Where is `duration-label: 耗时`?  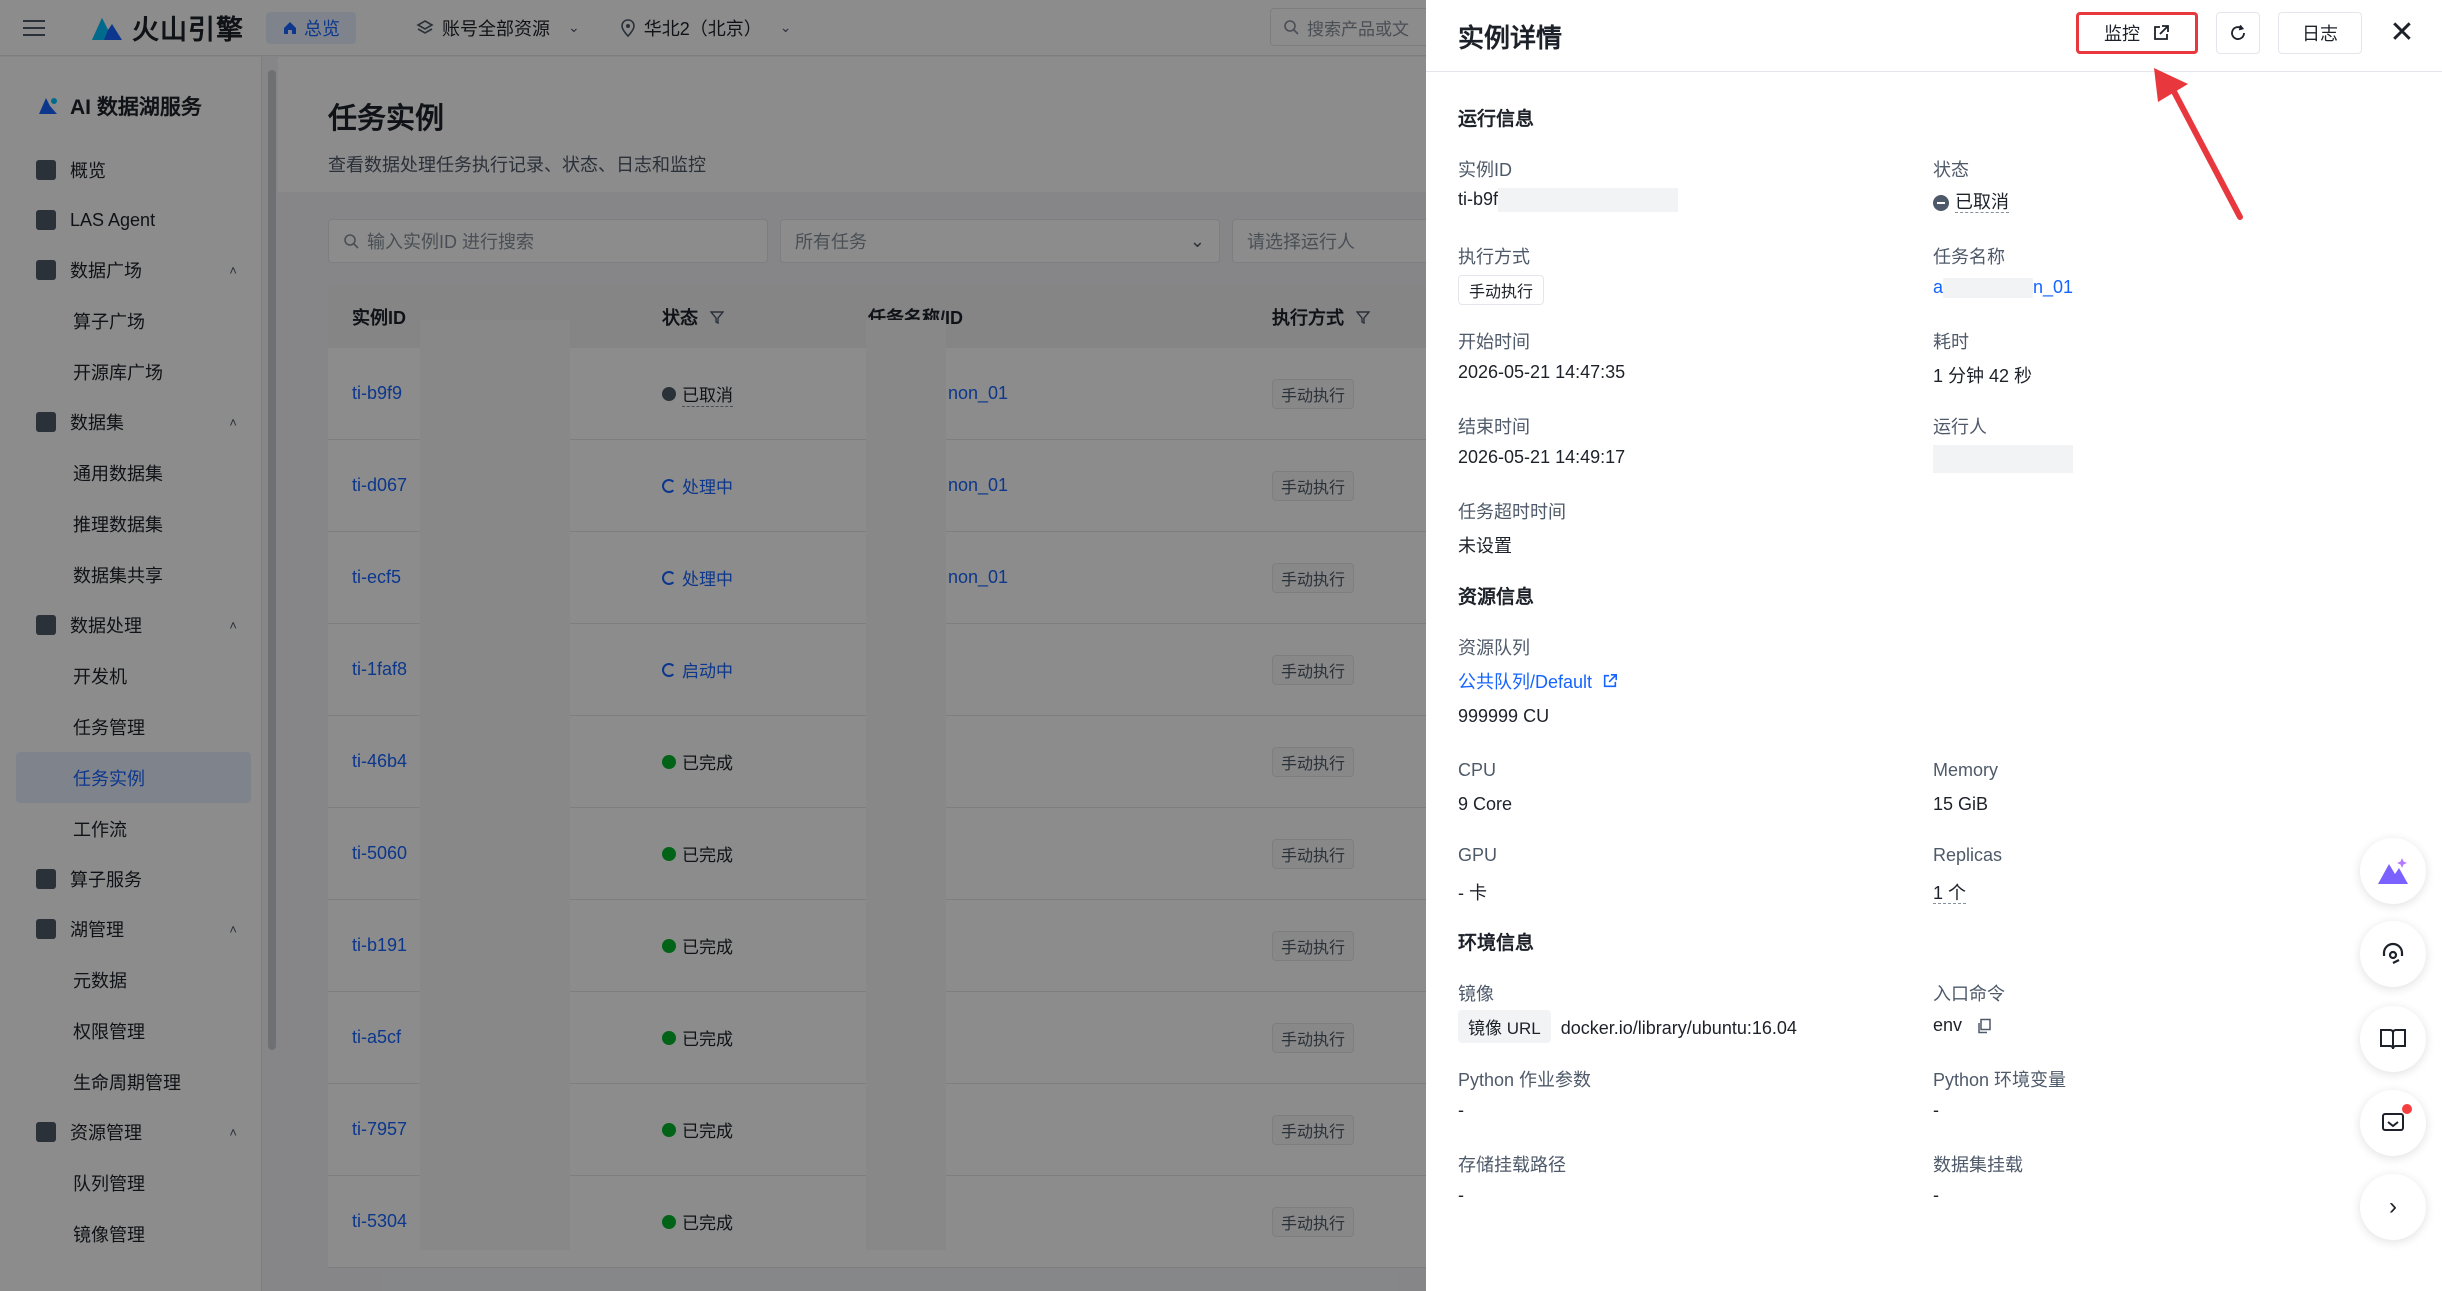 duration-label: 耗时 is located at coordinates (1951, 342).